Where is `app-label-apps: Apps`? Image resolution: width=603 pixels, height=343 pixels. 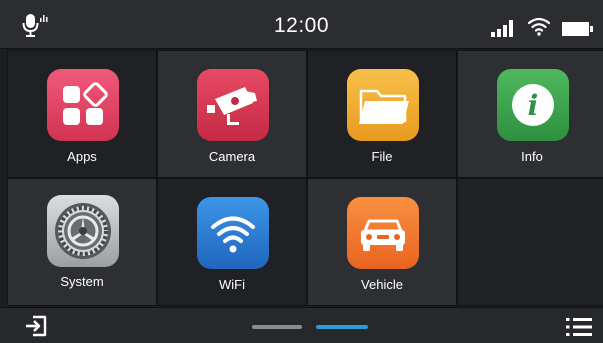 app-label-apps: Apps is located at coordinates (82, 156).